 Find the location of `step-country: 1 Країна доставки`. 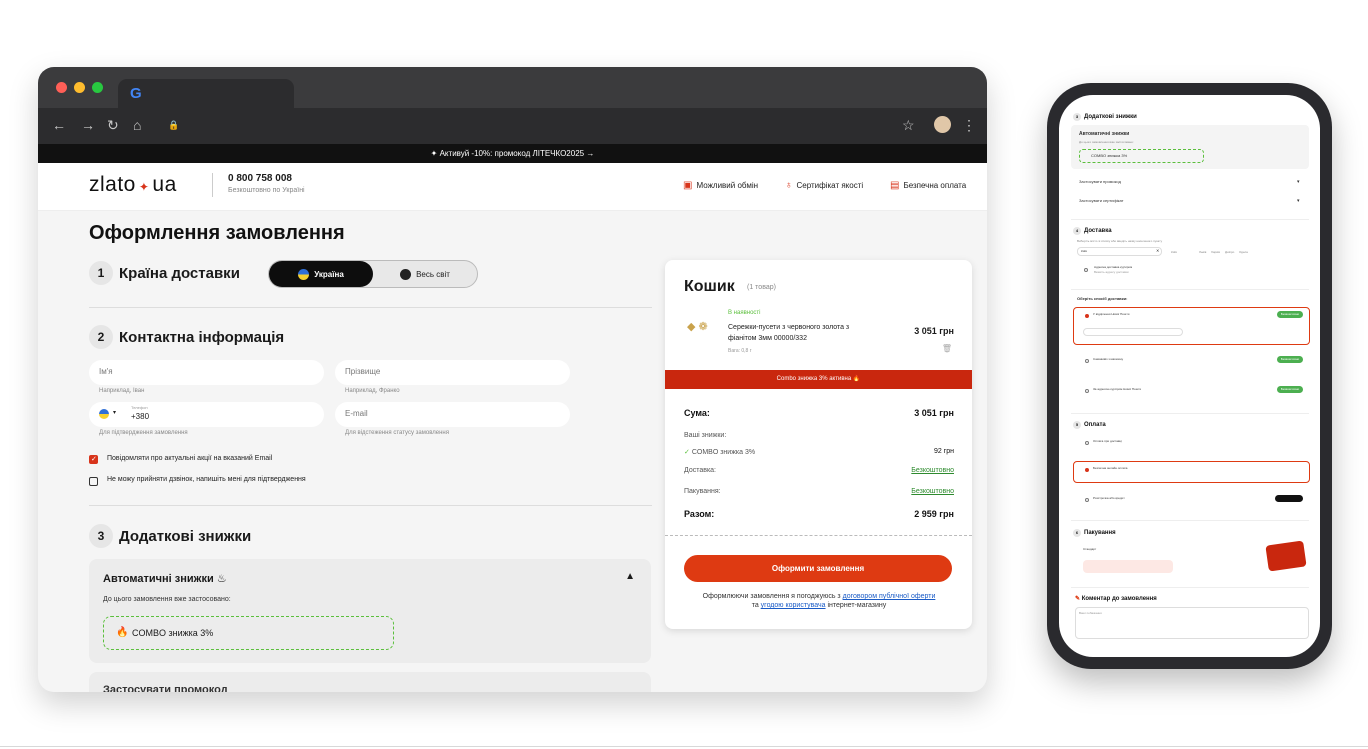

step-country: 1 Країна доставки is located at coordinates (164, 273).